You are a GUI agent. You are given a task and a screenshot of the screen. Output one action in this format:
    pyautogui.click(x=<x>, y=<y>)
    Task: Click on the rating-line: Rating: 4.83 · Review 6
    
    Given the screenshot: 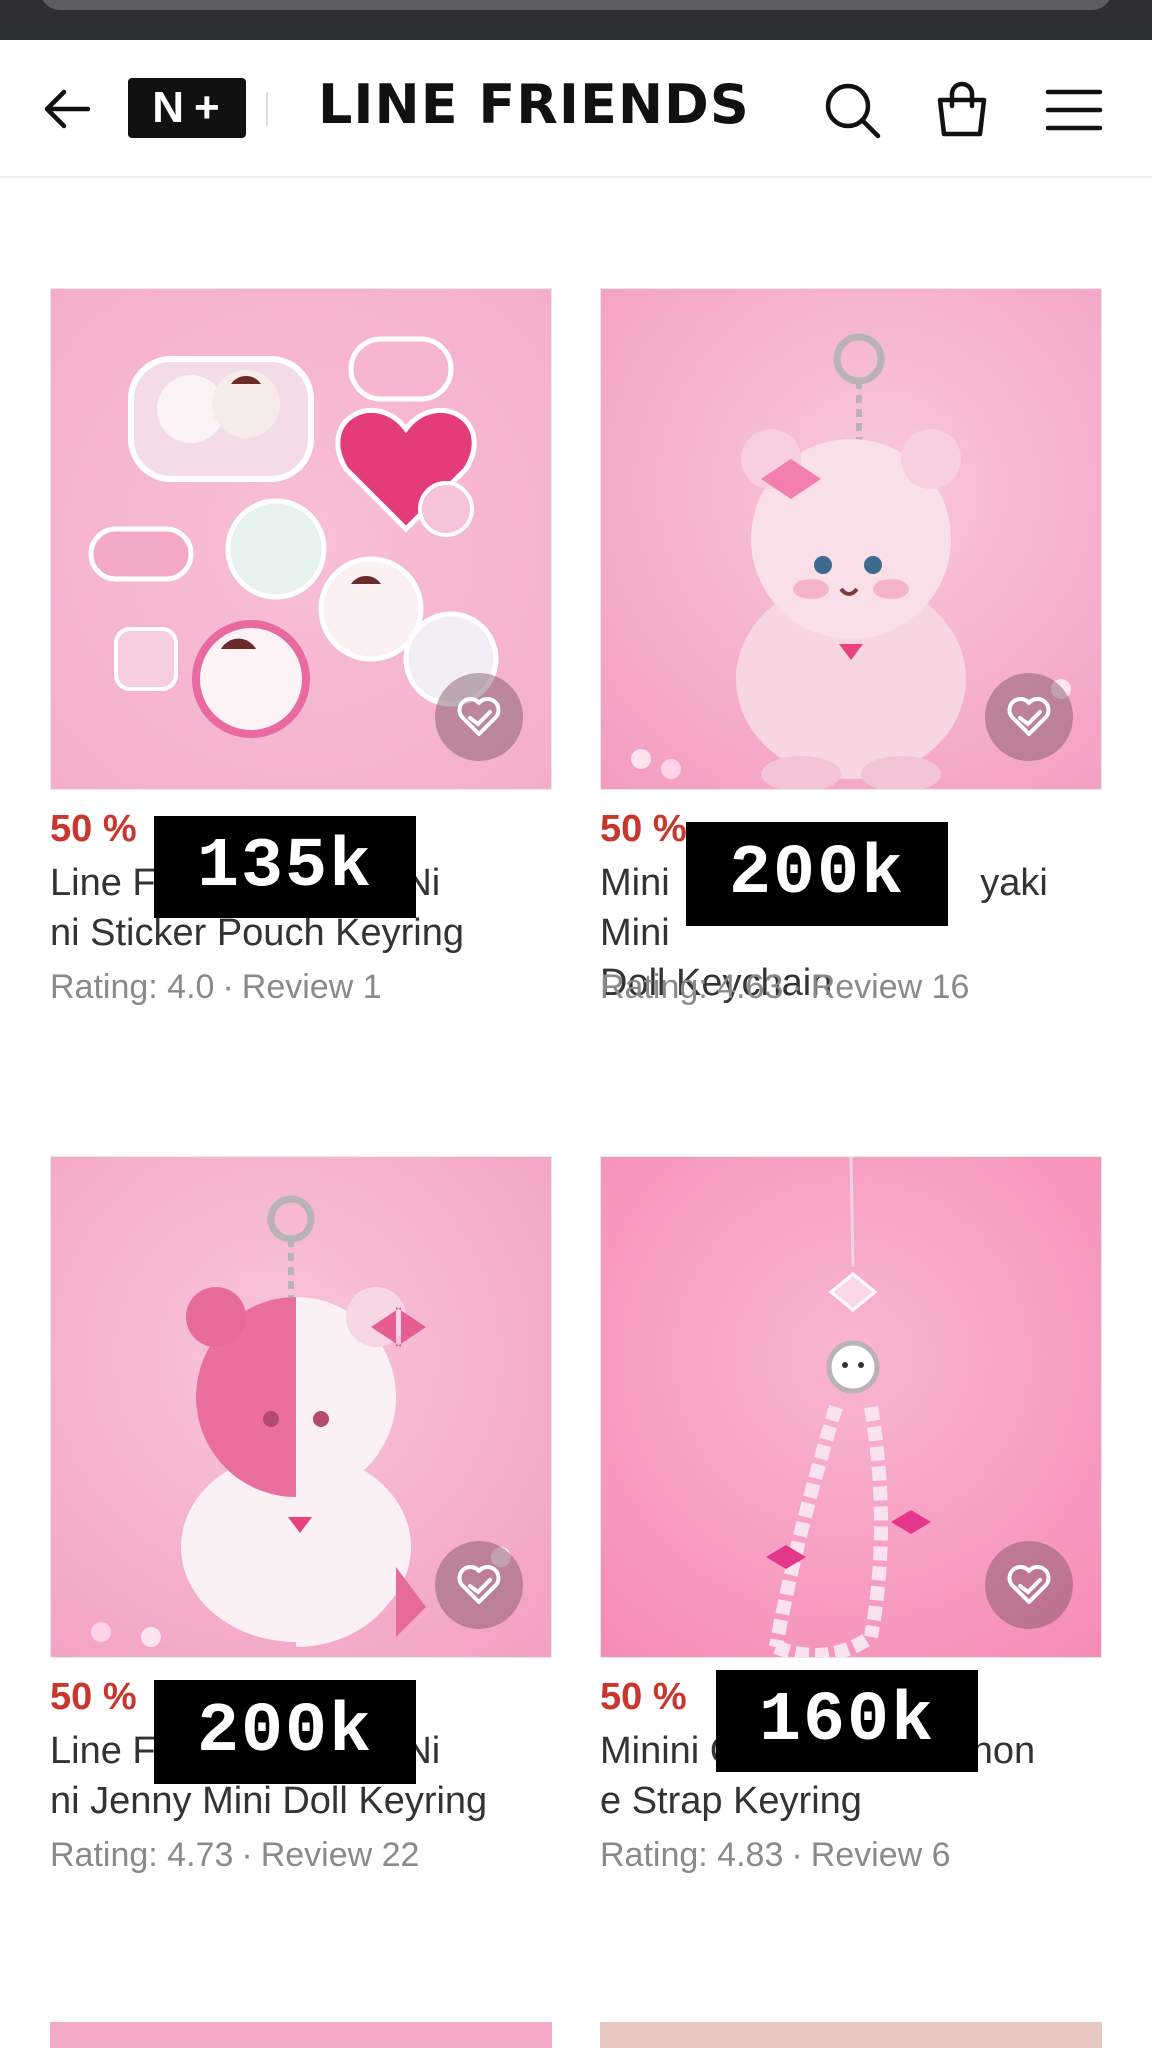 What is the action you would take?
    pyautogui.click(x=775, y=1855)
    